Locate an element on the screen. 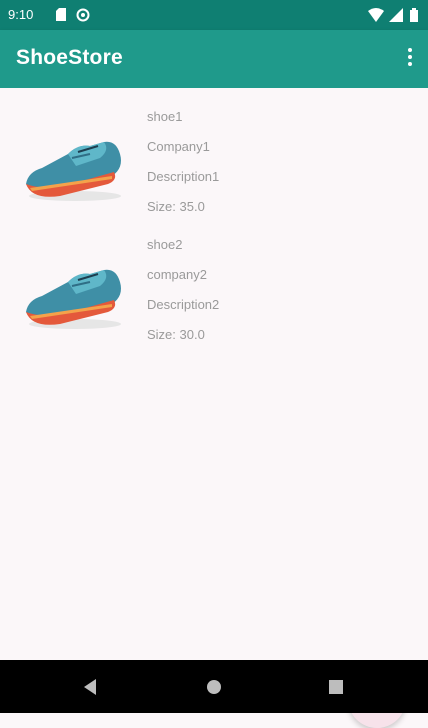 The image size is (428, 728). app-title: ShoeStore is located at coordinates (69, 57).